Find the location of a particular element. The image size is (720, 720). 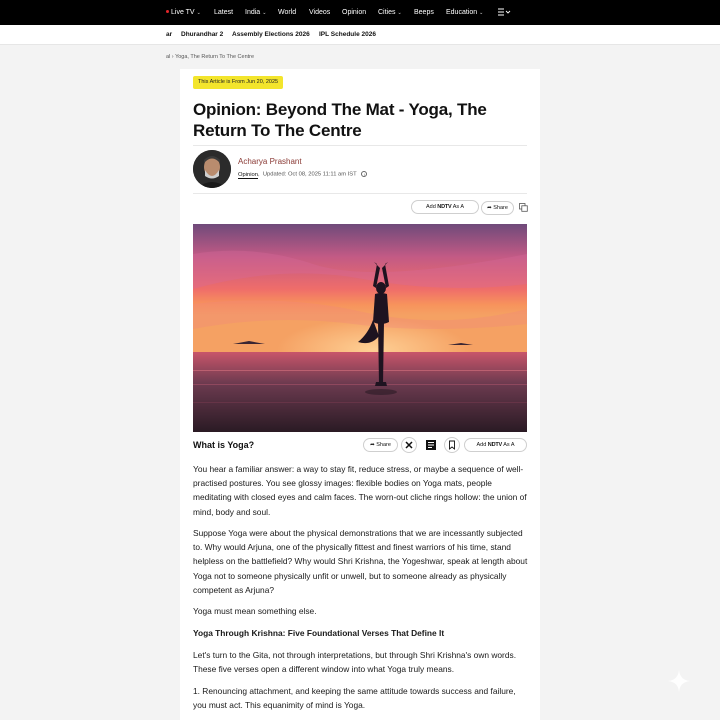

yoga-silhouette-image is located at coordinates (360, 328).